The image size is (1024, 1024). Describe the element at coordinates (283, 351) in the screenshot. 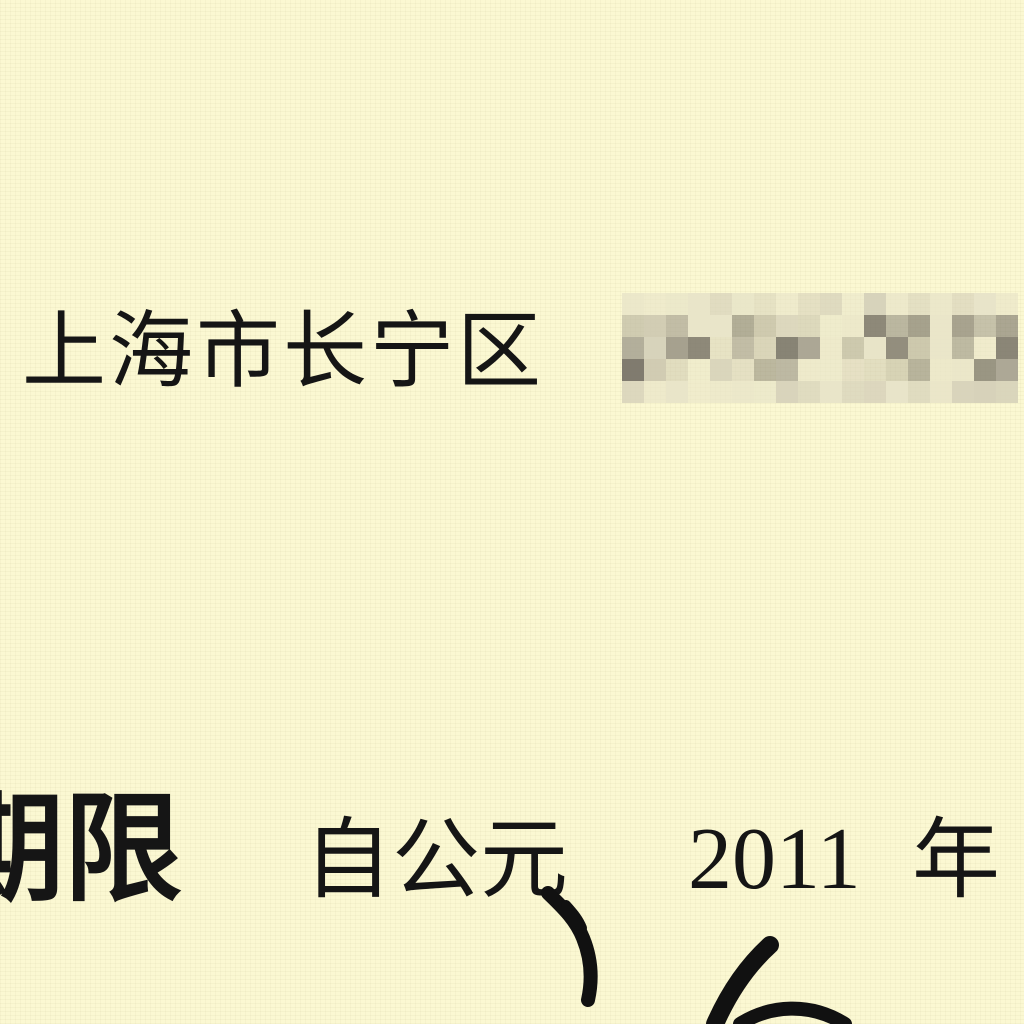

I see `address-text: 上海市长宁区` at that location.